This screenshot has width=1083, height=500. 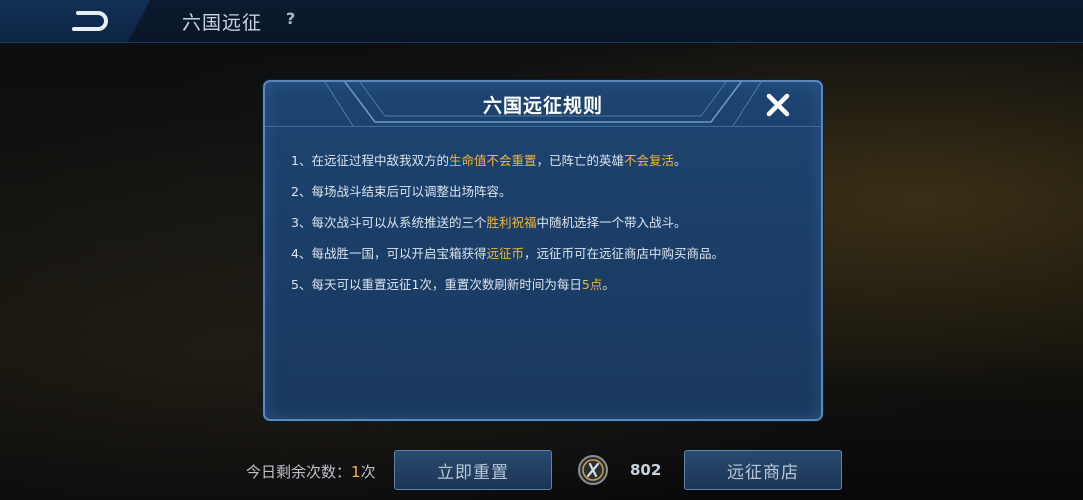 What do you see at coordinates (436, 284) in the screenshot?
I see `rule-text: 5、每天可以重置远征1次，重置次数刷新时间为每日` at bounding box center [436, 284].